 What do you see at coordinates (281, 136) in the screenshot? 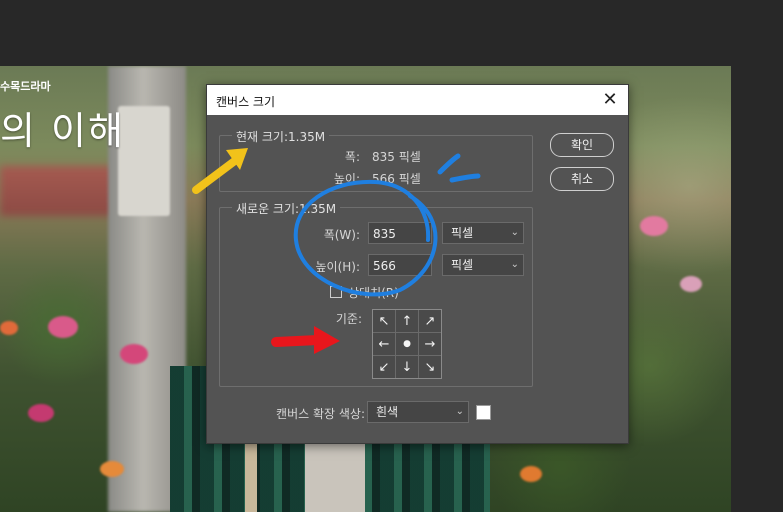
I see `current-size-label: 현재 크기:1.35M` at bounding box center [281, 136].